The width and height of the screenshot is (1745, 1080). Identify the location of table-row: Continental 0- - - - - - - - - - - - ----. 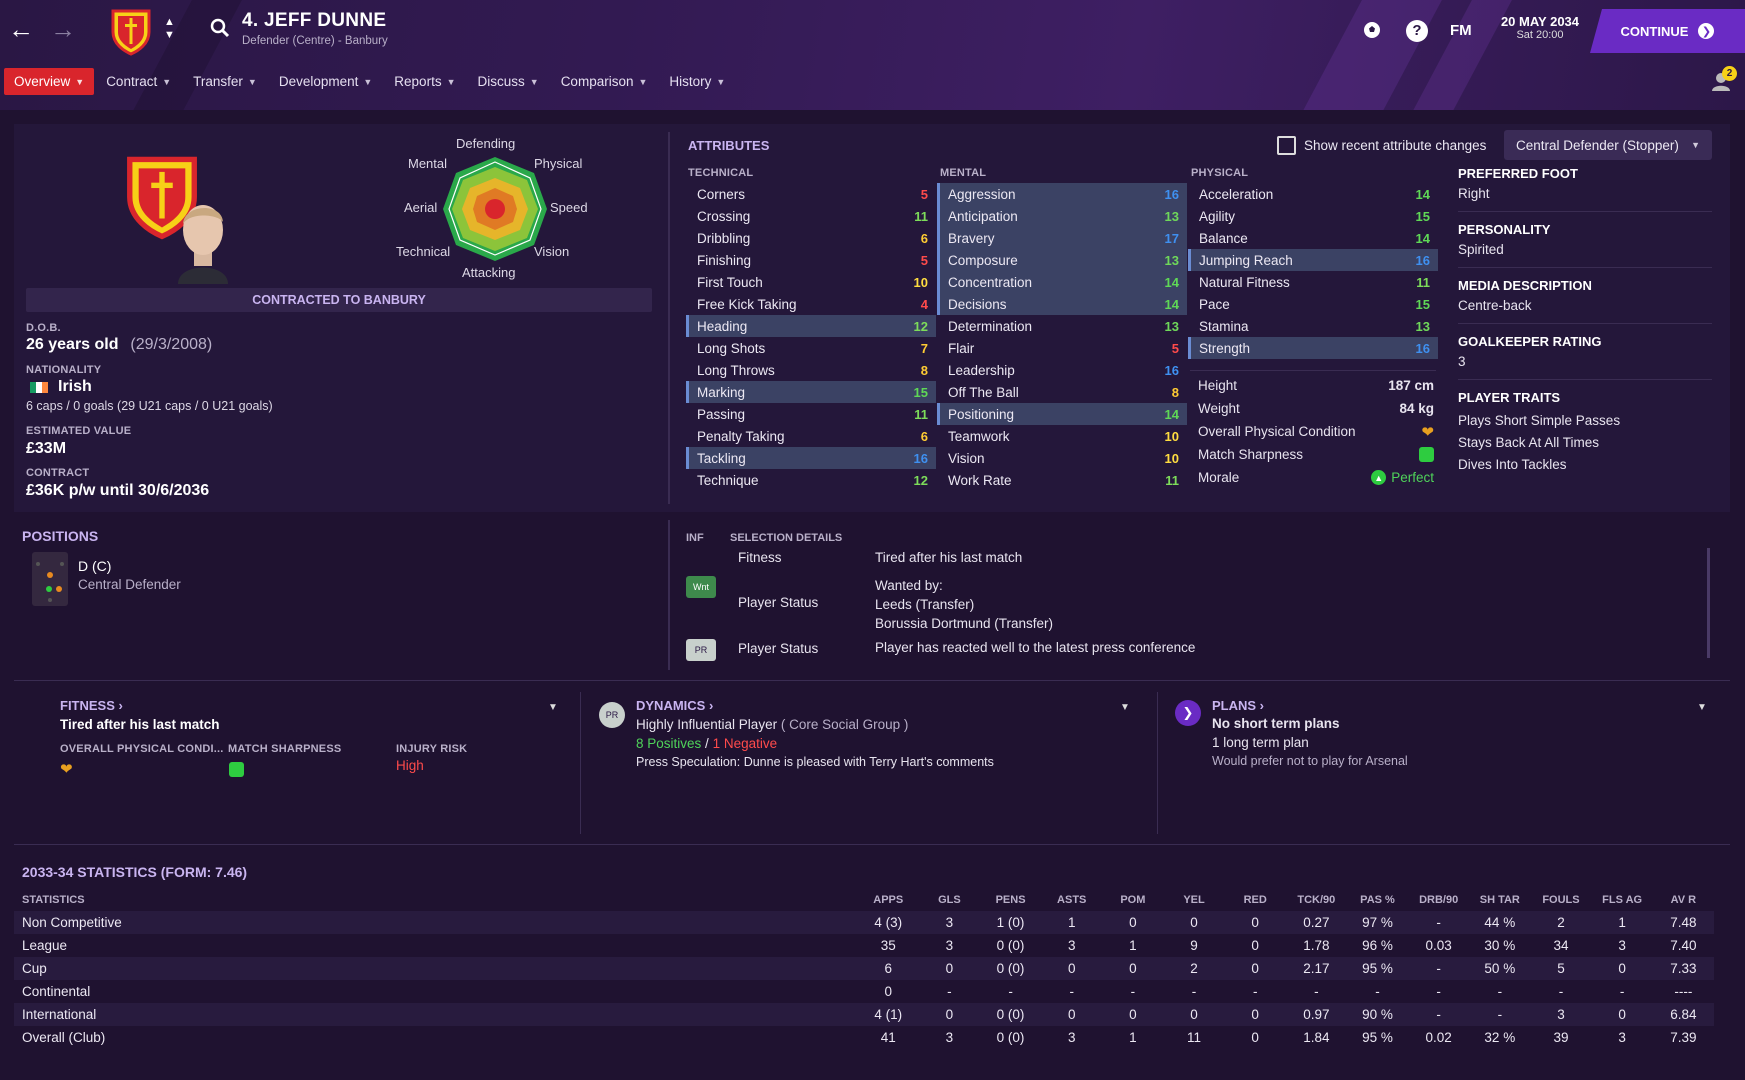
(864, 991).